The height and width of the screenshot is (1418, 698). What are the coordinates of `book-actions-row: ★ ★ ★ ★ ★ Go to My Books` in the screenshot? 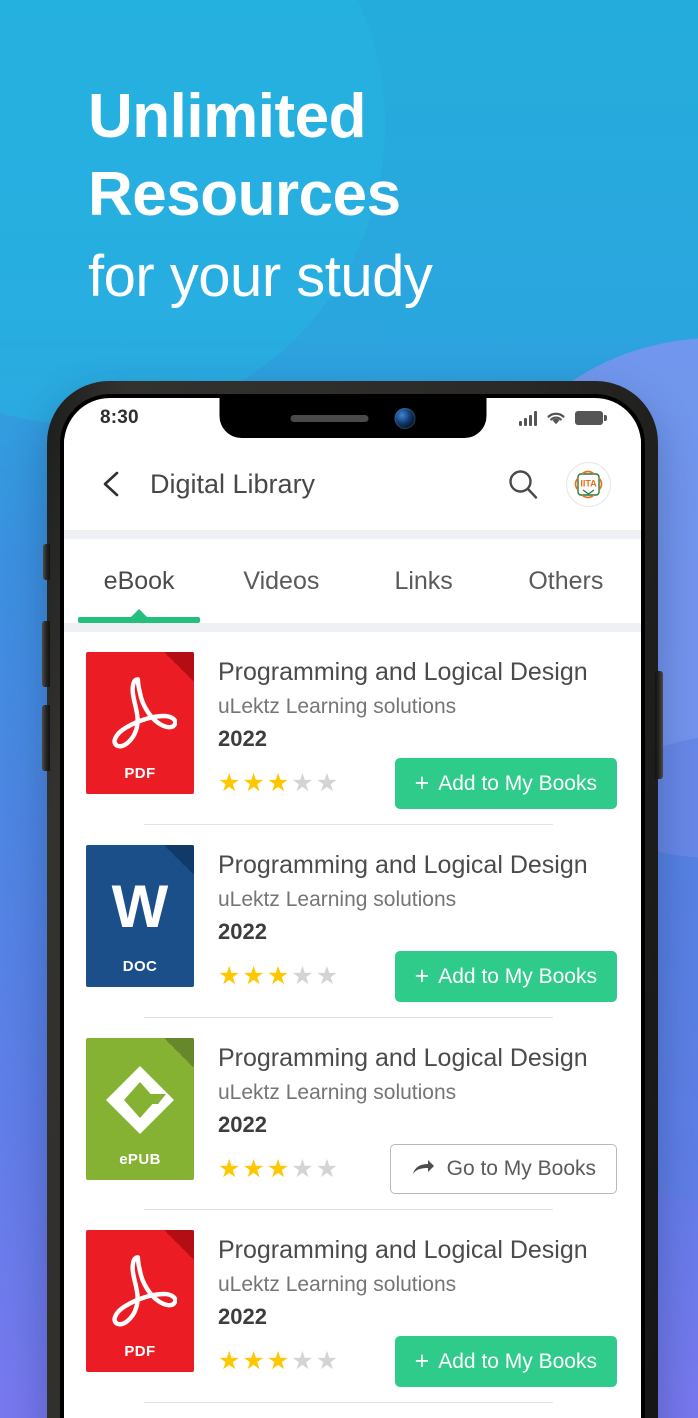 It's located at (417, 1177).